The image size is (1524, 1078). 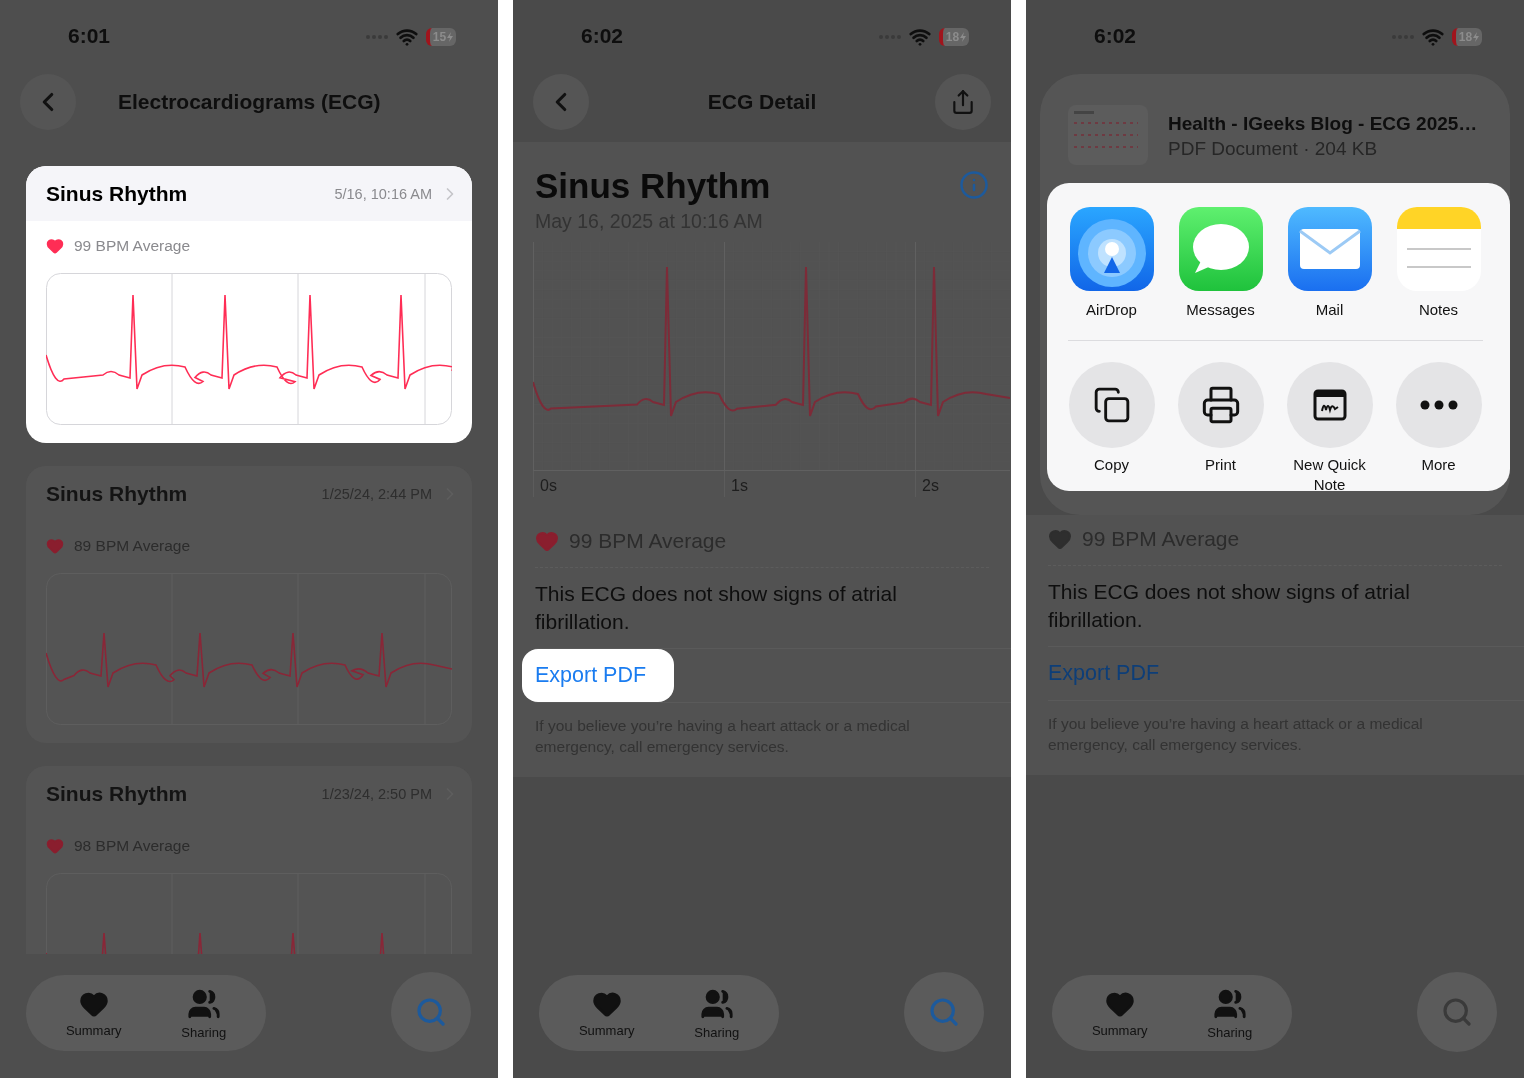 I want to click on copy-icon, so click(x=1111, y=405).